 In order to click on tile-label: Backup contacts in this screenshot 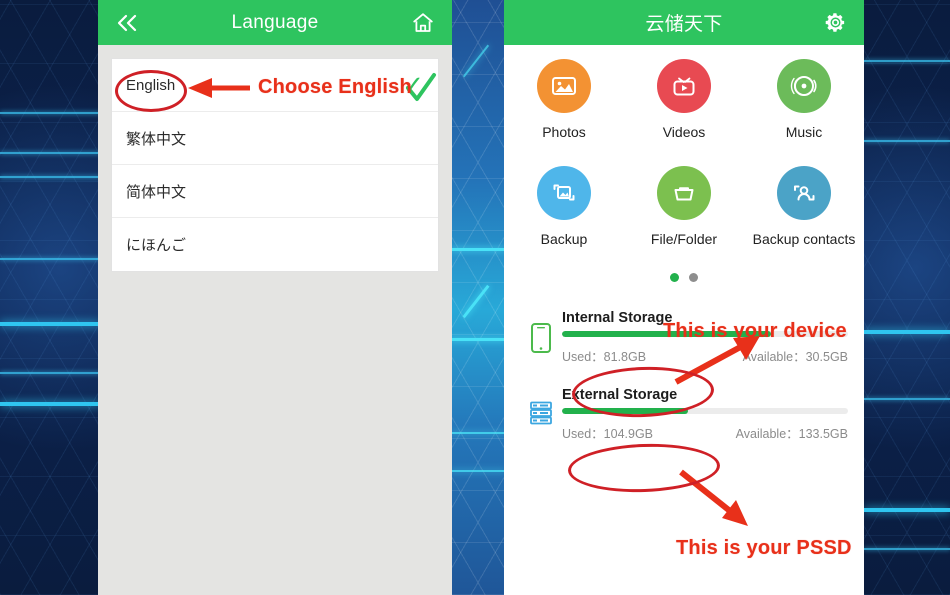, I will do `click(804, 239)`.